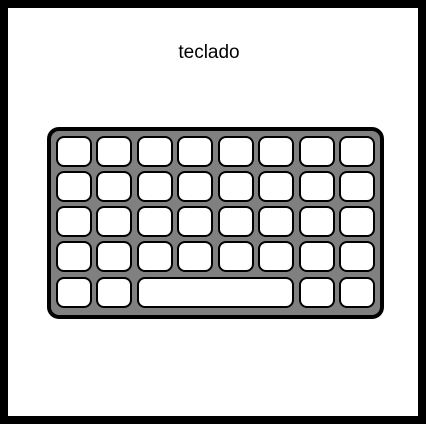 This screenshot has width=426, height=424. Describe the element at coordinates (215, 292) in the screenshot. I see `spacebar-key` at that location.